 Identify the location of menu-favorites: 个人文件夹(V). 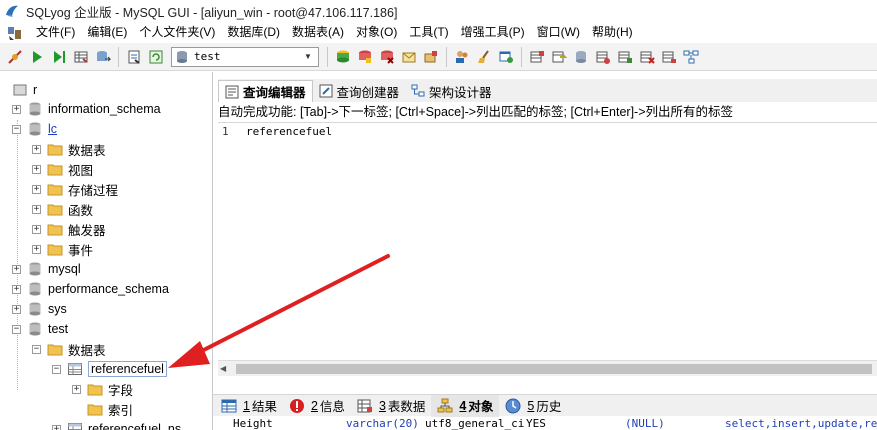
(177, 32).